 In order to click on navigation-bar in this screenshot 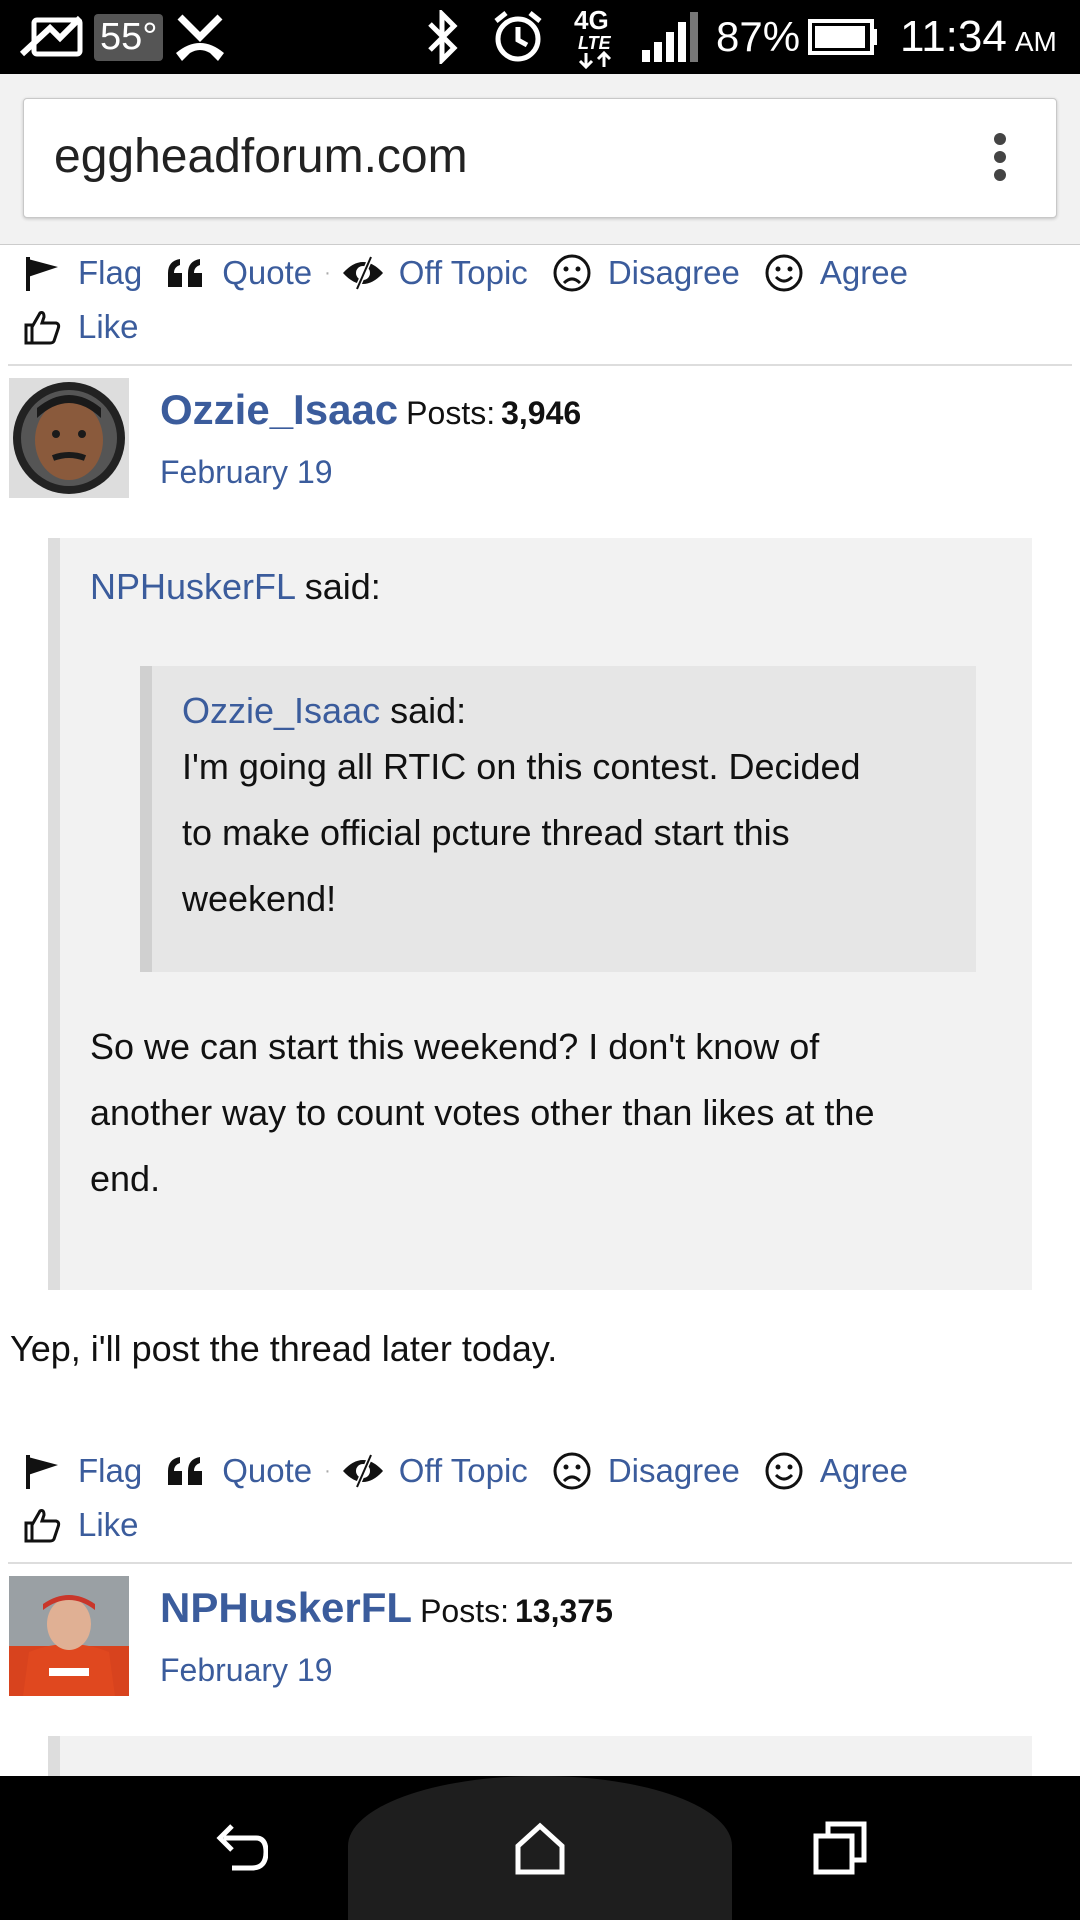, I will do `click(540, 1848)`.